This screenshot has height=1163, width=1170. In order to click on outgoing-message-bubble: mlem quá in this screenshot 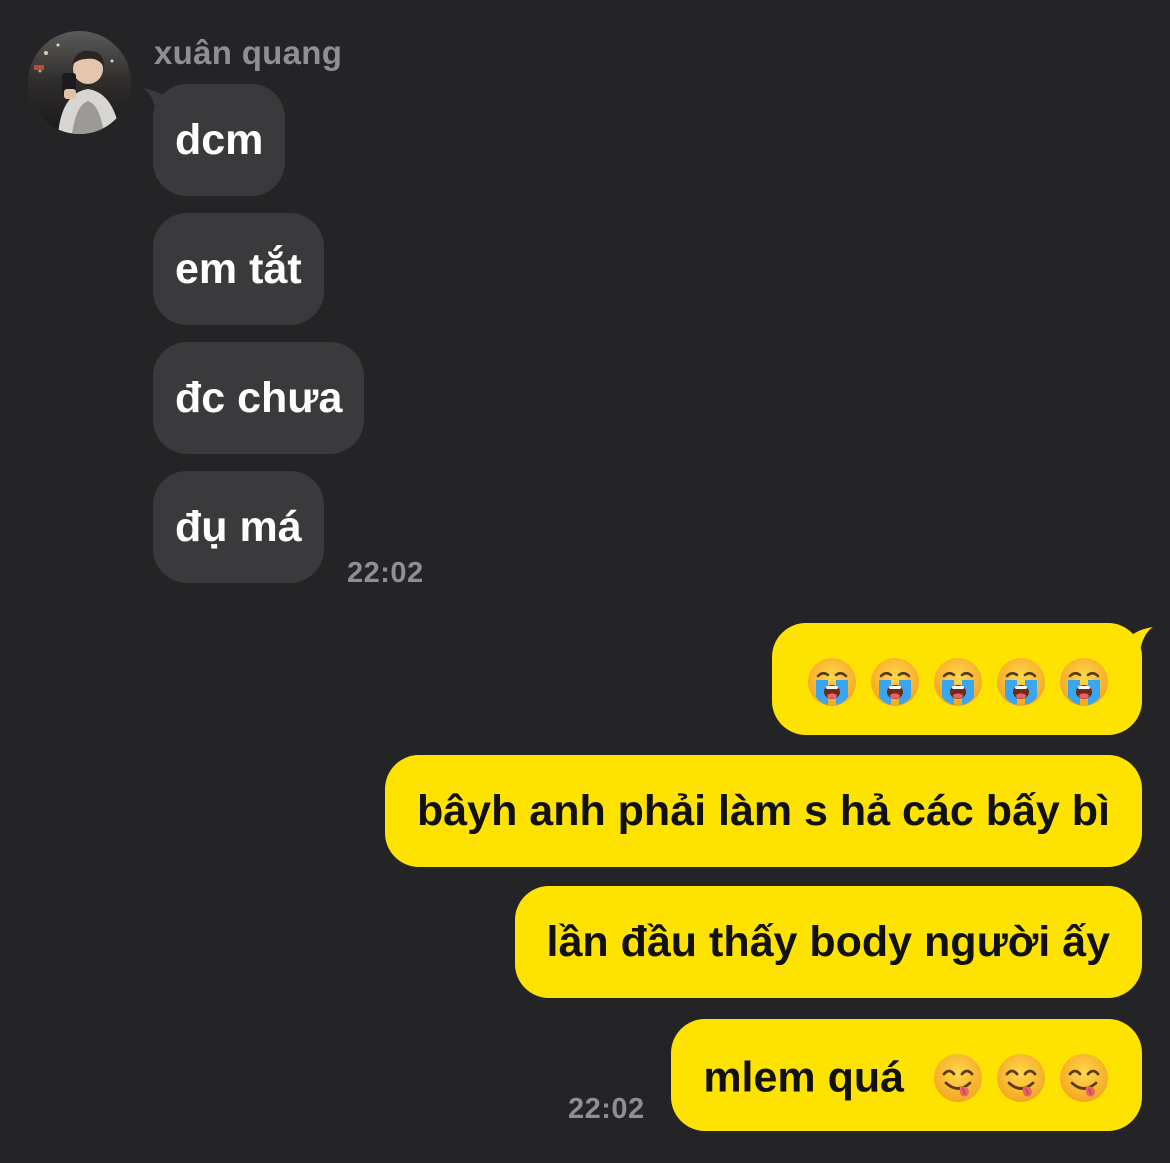, I will do `click(906, 1075)`.